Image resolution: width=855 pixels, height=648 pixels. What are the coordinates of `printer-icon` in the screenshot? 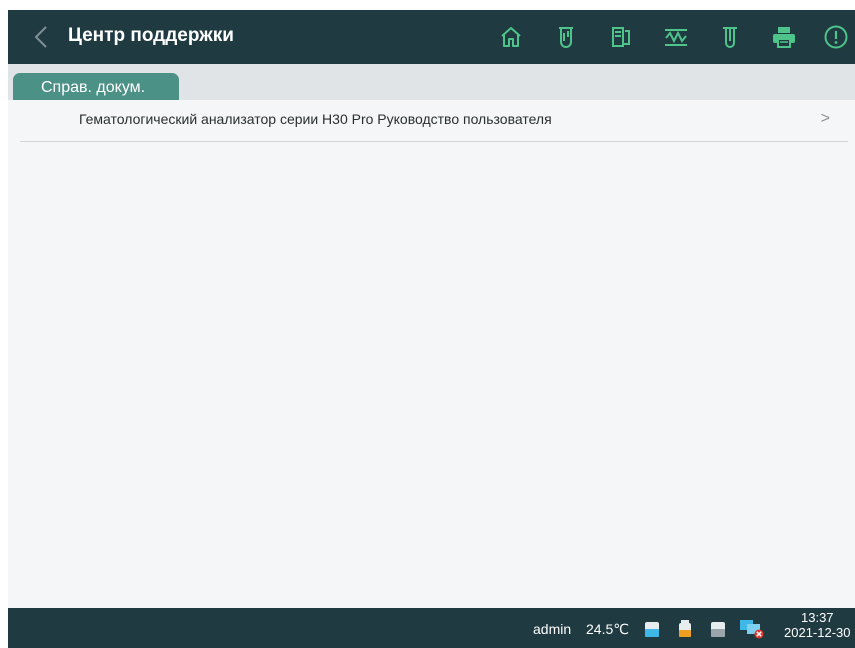 It's located at (784, 37).